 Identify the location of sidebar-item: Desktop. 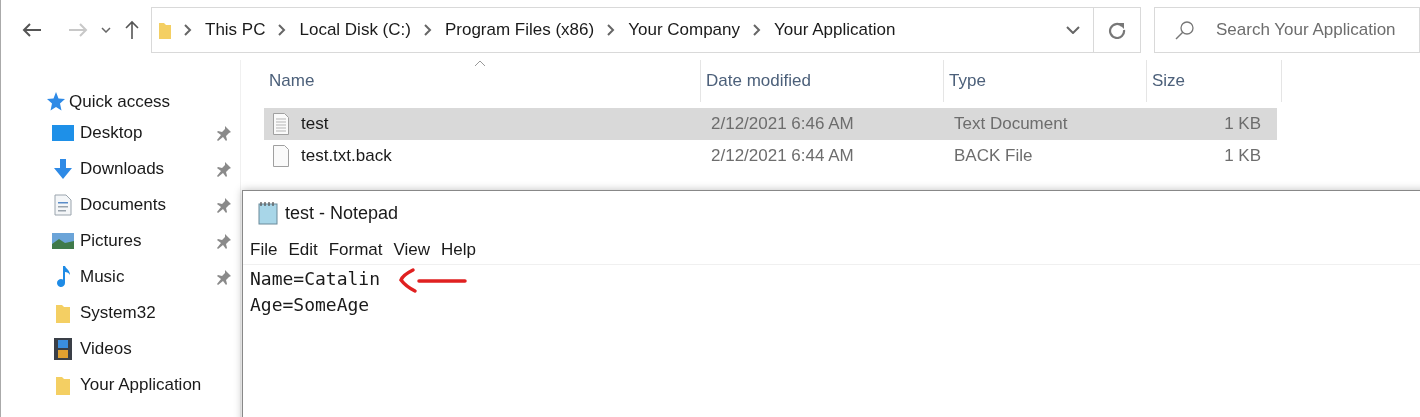
(120, 133).